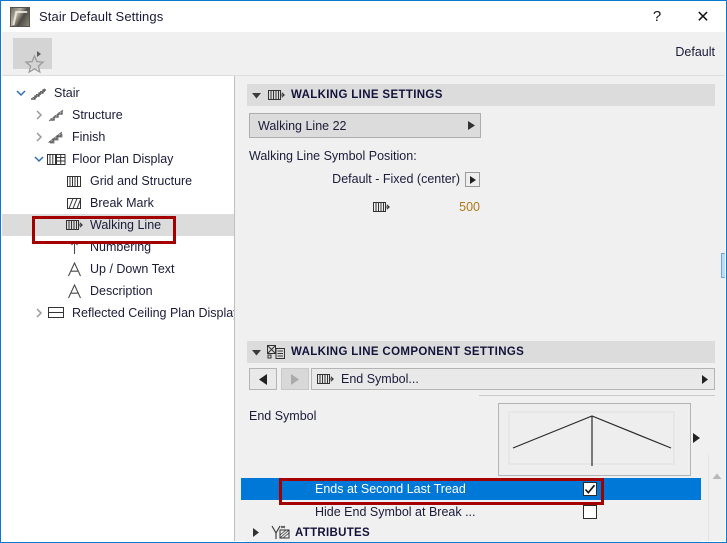 The height and width of the screenshot is (543, 727). What do you see at coordinates (101, 16) in the screenshot?
I see `window-title: Stair Default Settings` at bounding box center [101, 16].